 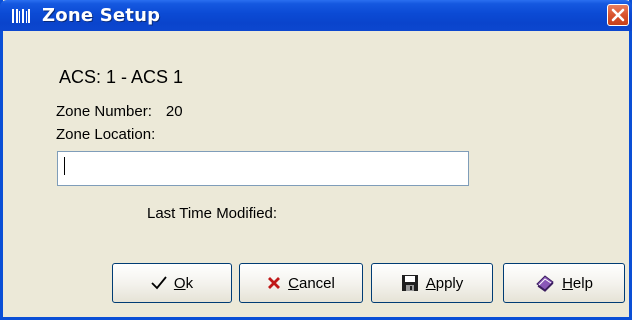 I want to click on zone-number-row: Zone Number: 20, so click(x=119, y=111).